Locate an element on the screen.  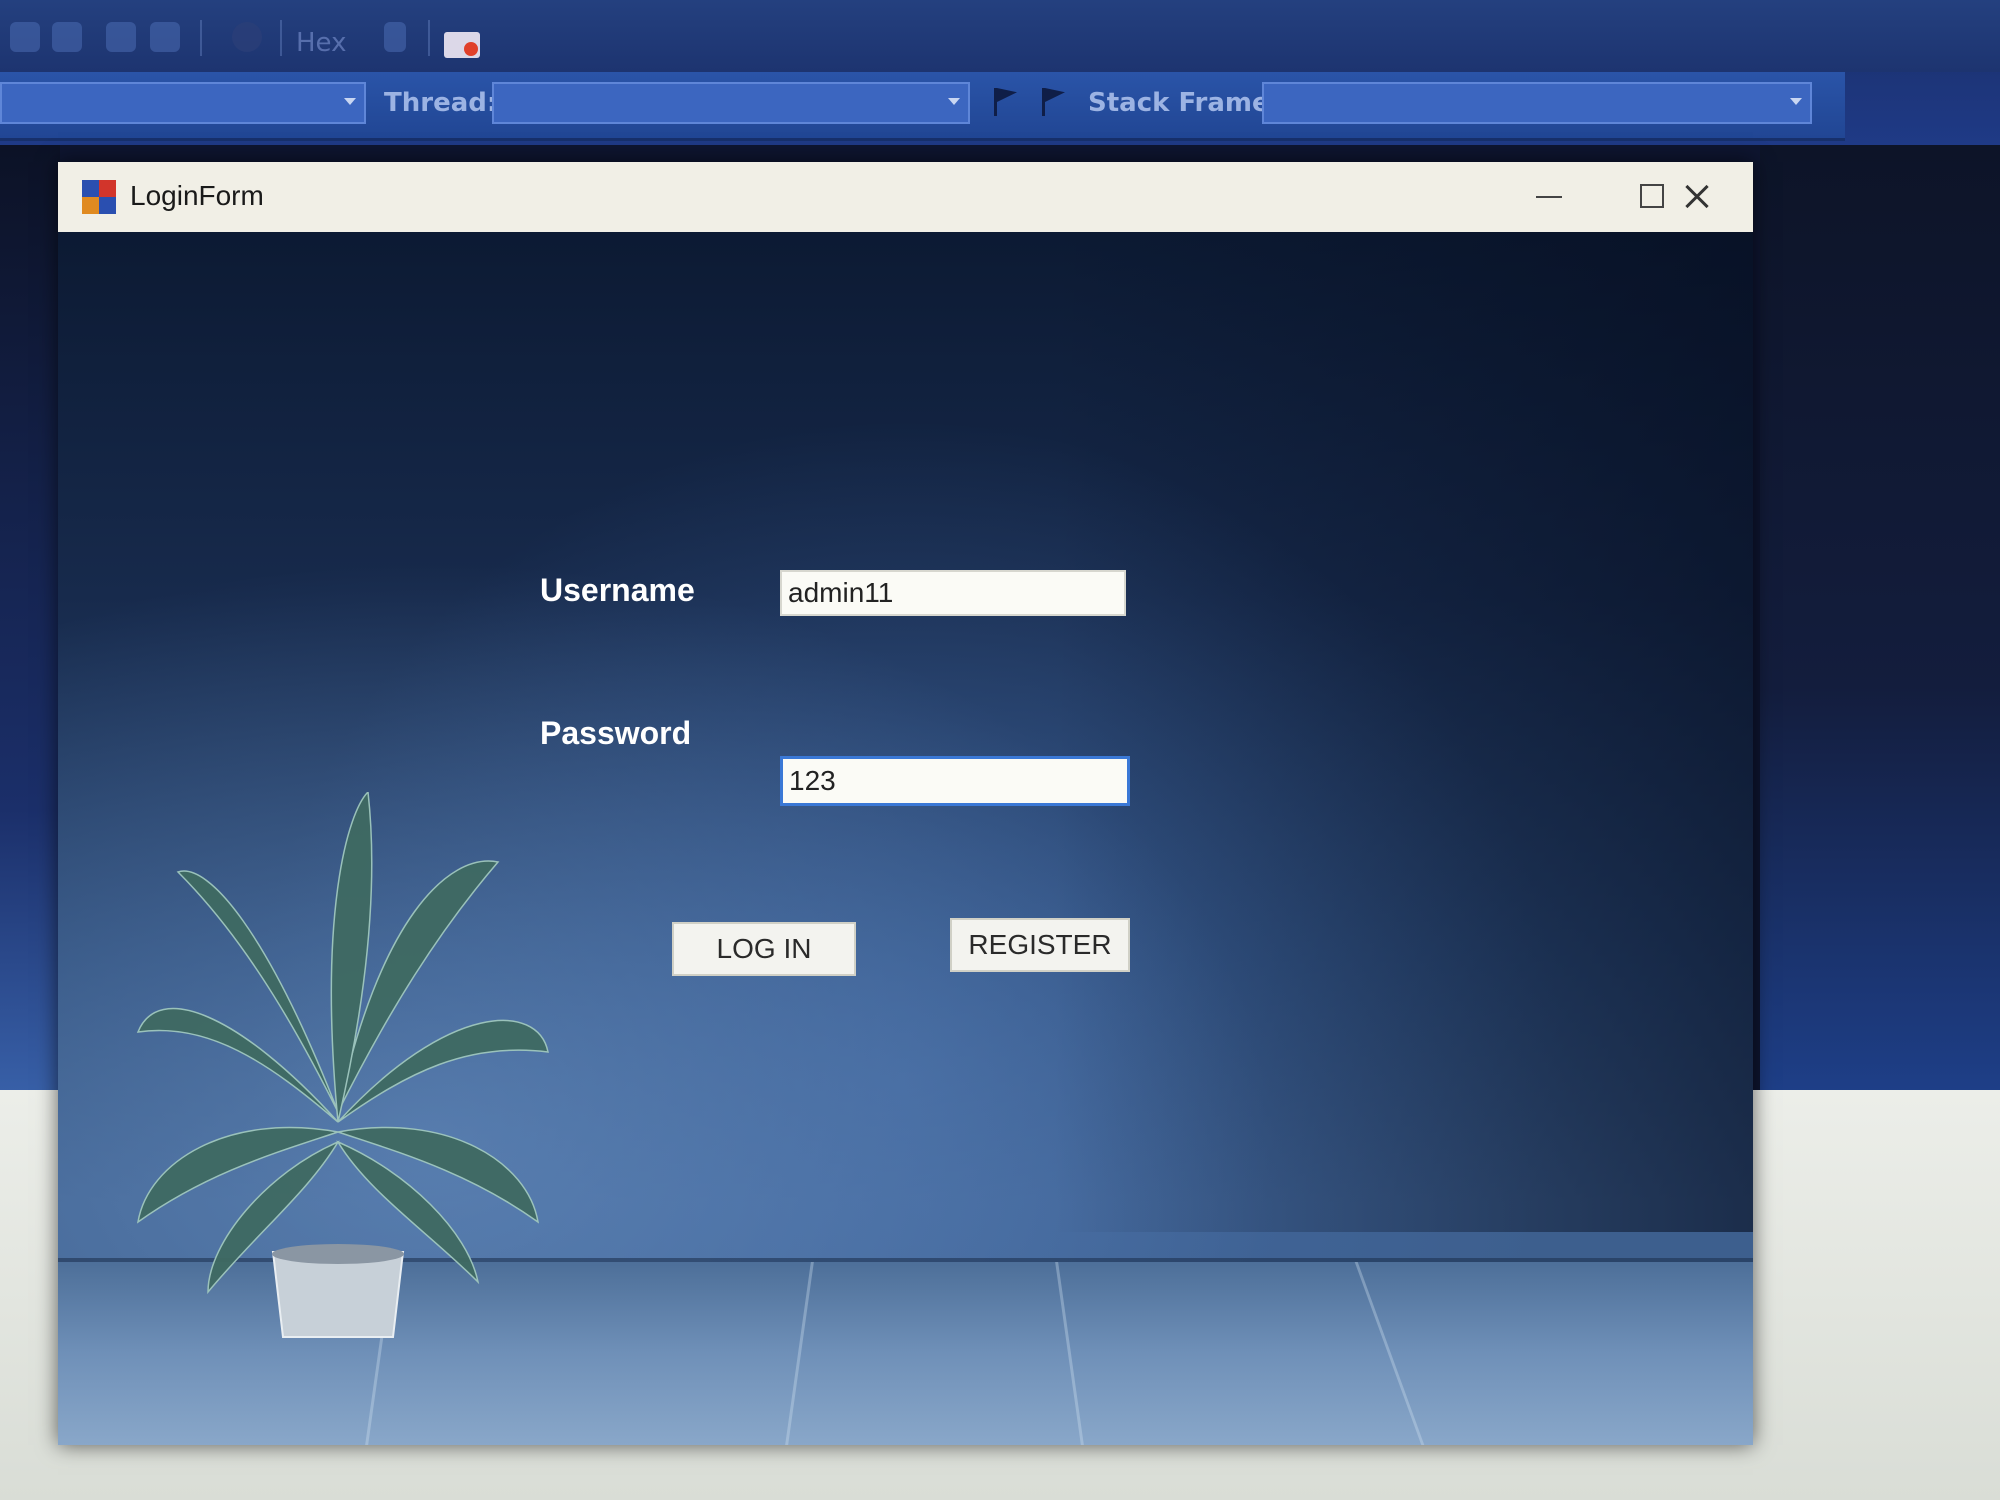
ide-toolbar-row-threads: Thread: Stack Frame: is located at coordinates (922, 106).